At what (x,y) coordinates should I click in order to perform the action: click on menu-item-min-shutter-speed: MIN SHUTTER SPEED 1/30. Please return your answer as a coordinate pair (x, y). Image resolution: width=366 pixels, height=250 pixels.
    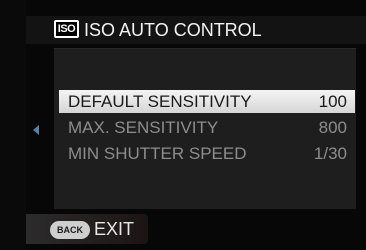
    Looking at the image, I should click on (207, 153).